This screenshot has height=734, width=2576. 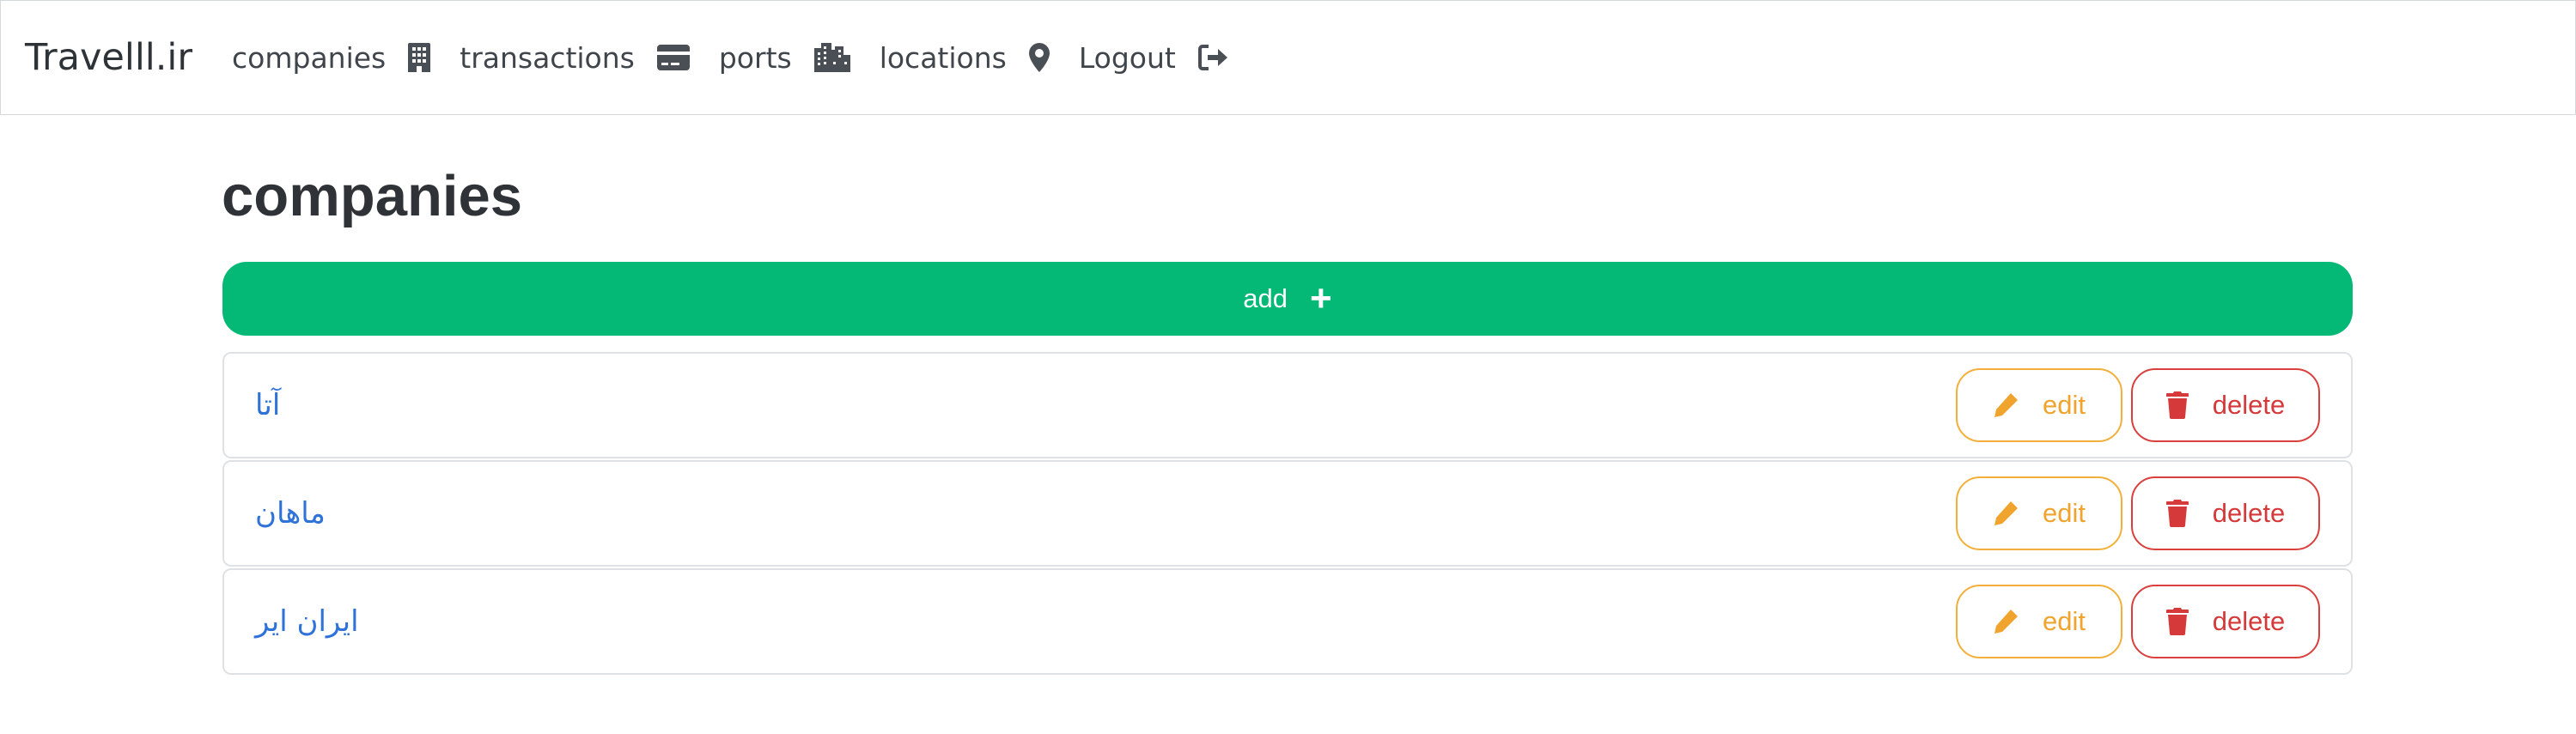 I want to click on nav-item-label: locations, so click(x=943, y=57).